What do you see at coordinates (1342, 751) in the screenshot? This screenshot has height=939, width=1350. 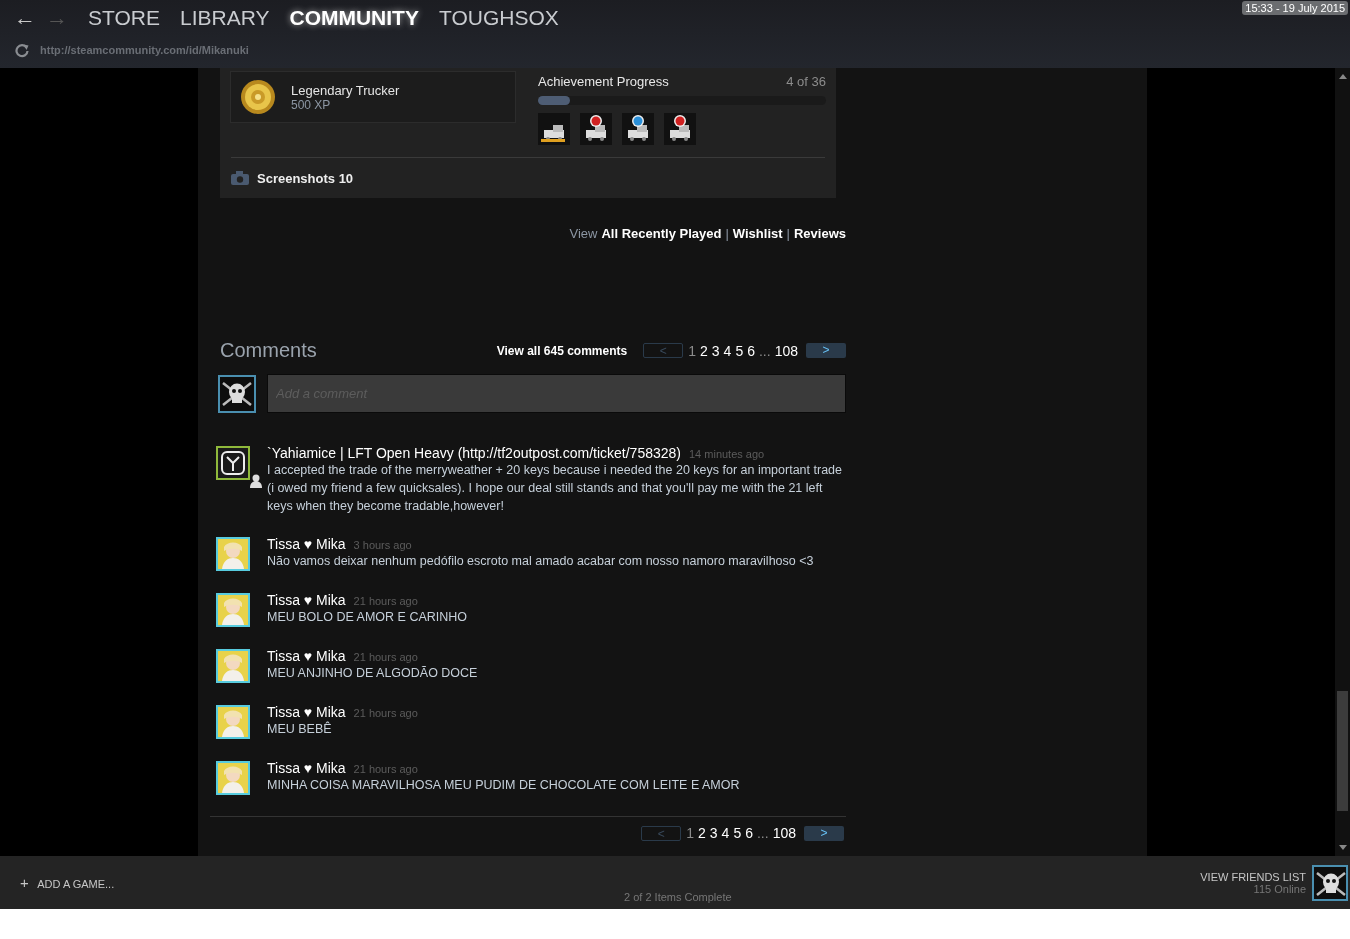 I see `scrollbar-thumb` at bounding box center [1342, 751].